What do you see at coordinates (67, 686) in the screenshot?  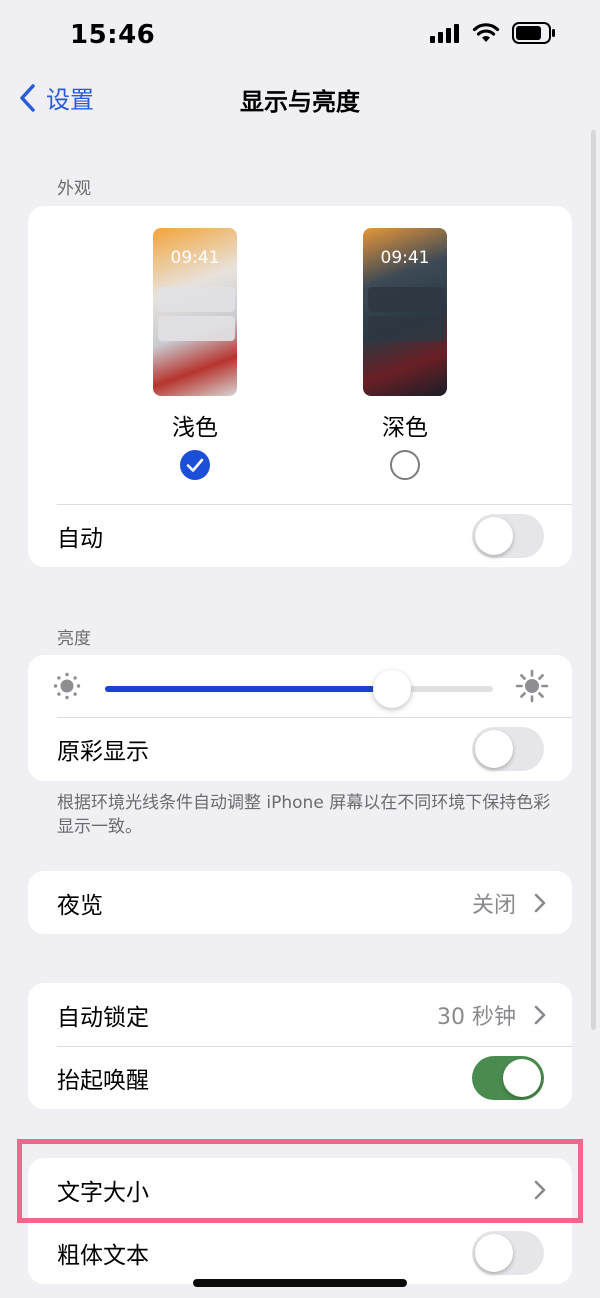 I see `sun-min-icon` at bounding box center [67, 686].